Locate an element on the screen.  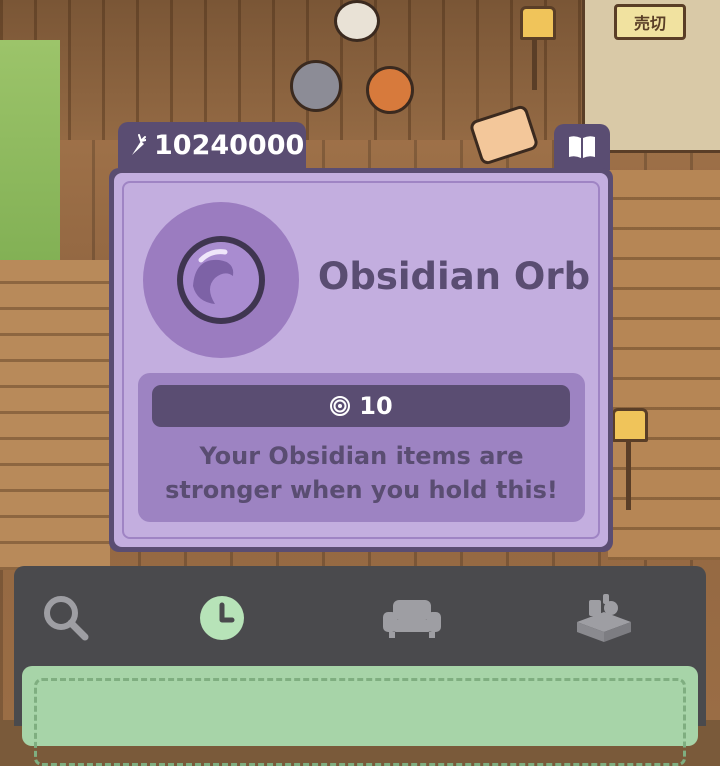
bunny-character is located at coordinates (357, 21).